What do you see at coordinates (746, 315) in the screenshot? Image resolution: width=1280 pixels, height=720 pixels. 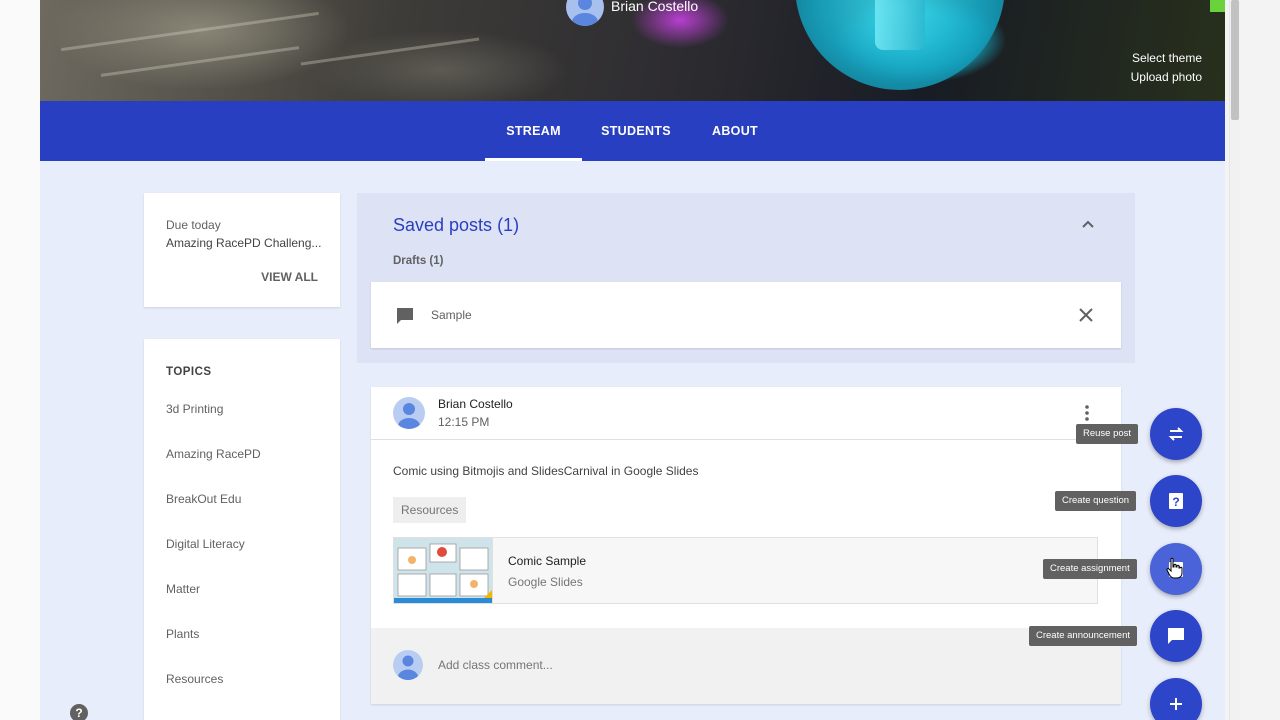 I see `draft-item: Sample` at bounding box center [746, 315].